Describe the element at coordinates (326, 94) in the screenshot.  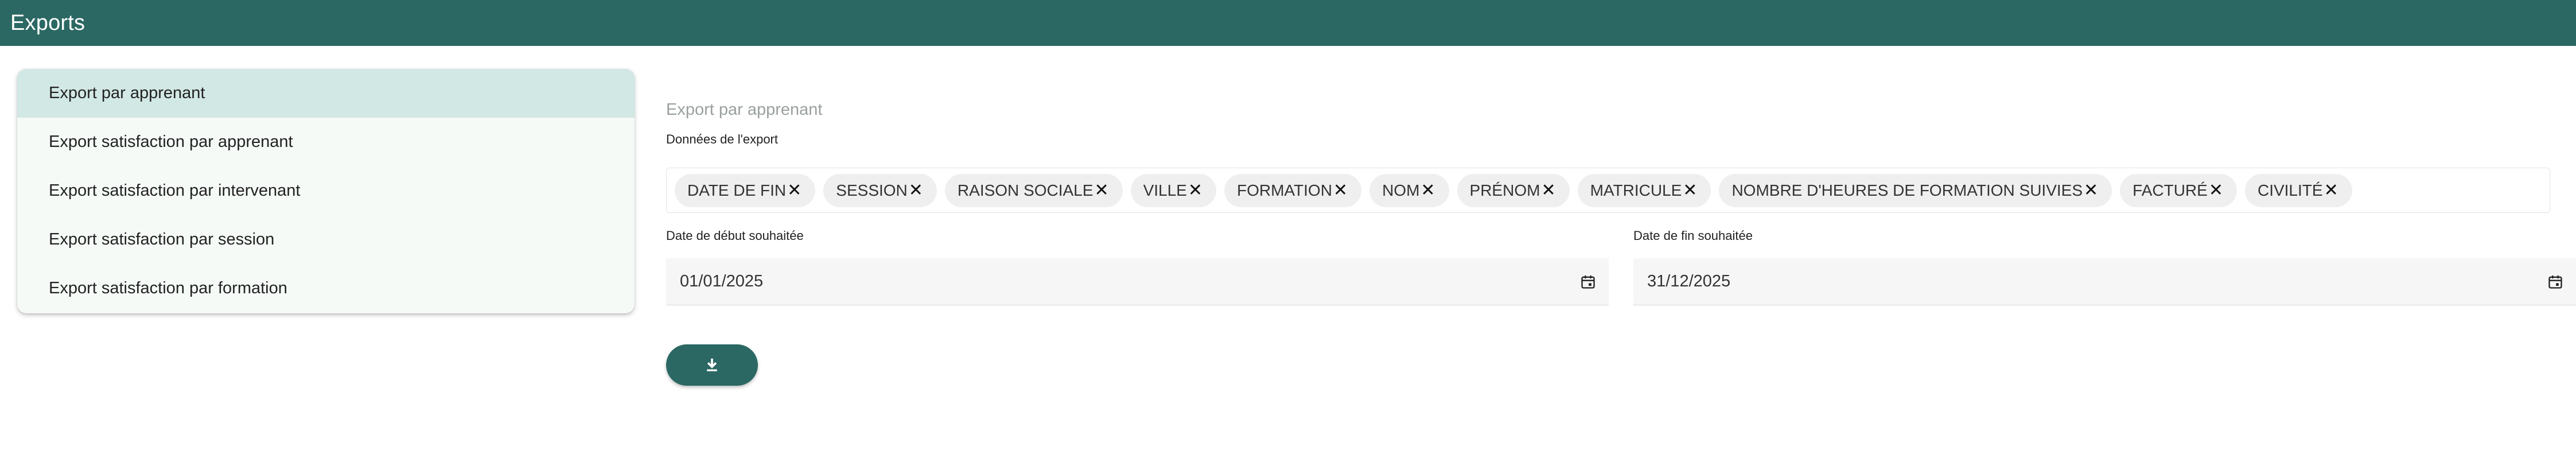
I see `menu-item-export-par-apprenant: Export par apprenant` at that location.